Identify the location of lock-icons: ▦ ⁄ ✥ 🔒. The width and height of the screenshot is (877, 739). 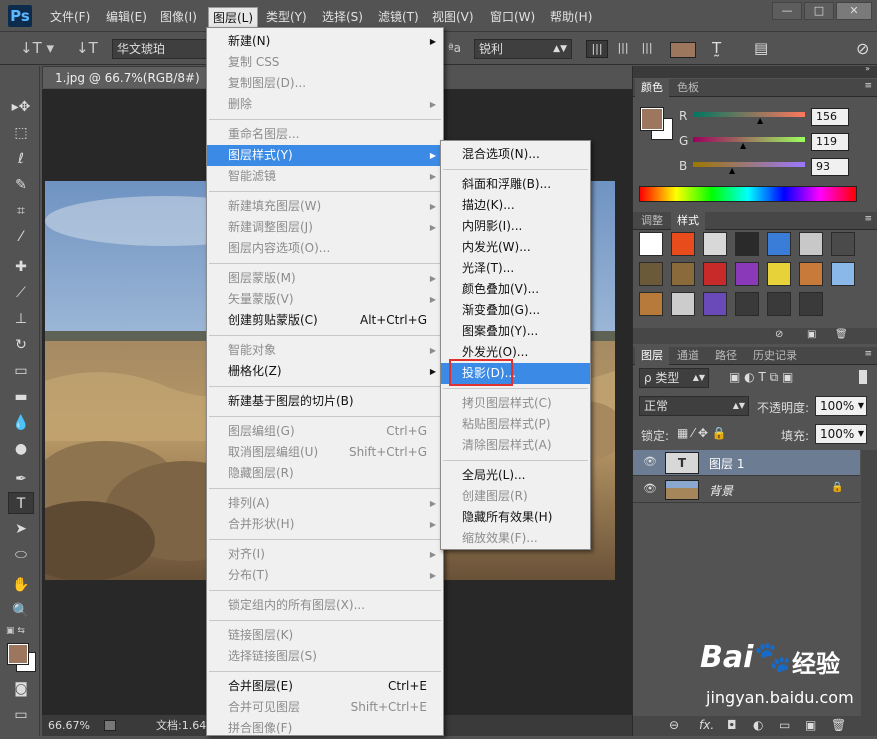
(702, 433).